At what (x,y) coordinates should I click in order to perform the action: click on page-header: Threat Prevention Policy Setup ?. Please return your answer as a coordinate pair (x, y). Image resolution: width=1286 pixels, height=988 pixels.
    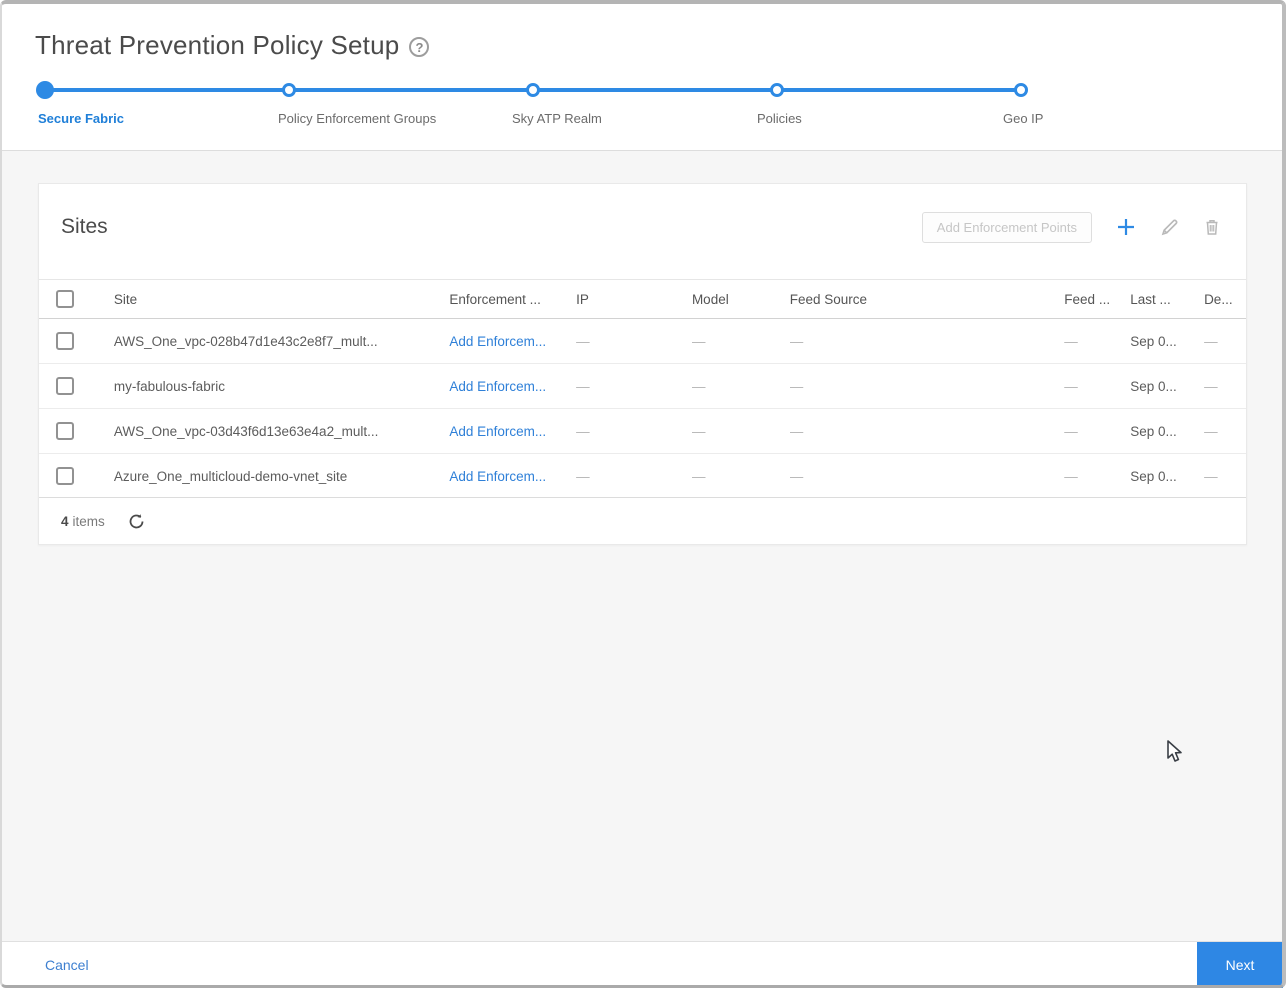
    Looking at the image, I should click on (232, 45).